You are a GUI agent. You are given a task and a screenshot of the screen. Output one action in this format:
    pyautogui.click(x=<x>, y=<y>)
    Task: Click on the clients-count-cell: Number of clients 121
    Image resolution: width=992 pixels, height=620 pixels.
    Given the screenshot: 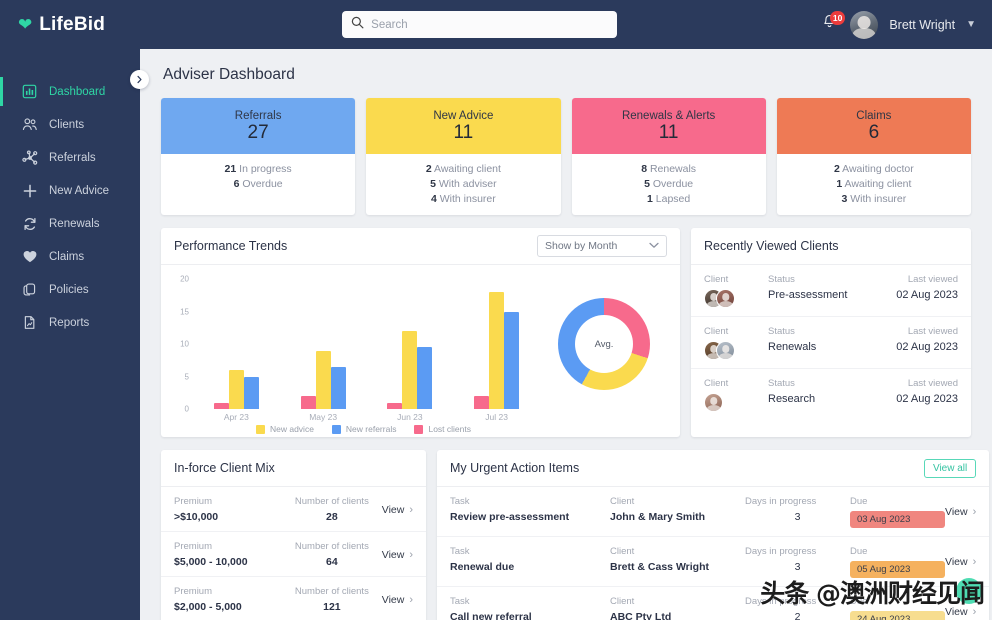 What is the action you would take?
    pyautogui.click(x=332, y=599)
    